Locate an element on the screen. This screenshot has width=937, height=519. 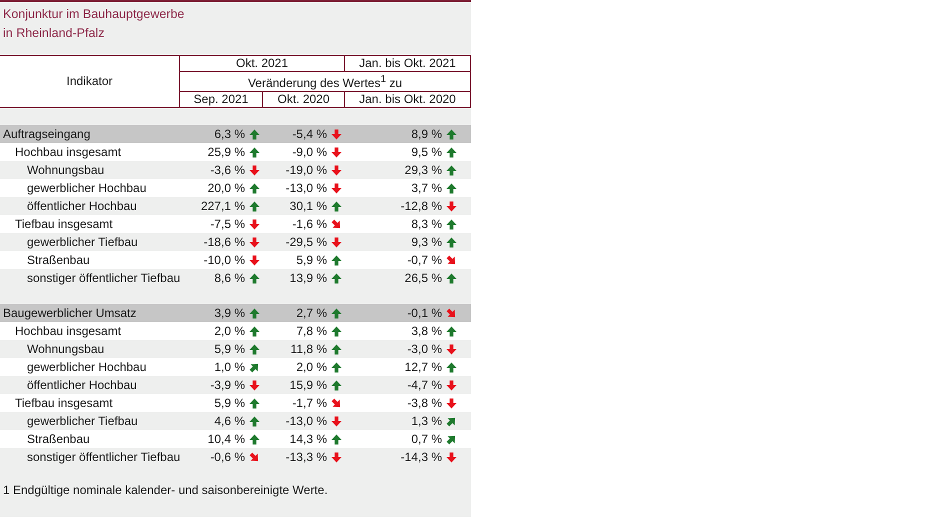
table-cell: -3,6 % is located at coordinates (227, 170).